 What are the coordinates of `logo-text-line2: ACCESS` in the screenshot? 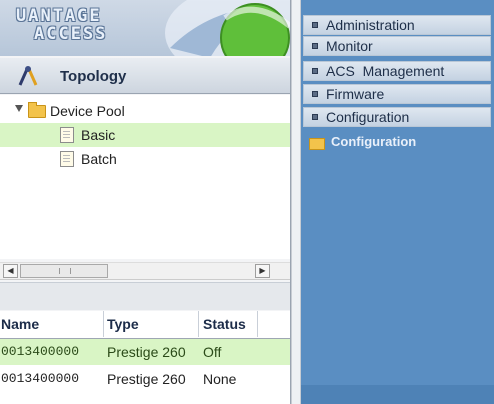 It's located at (71, 34).